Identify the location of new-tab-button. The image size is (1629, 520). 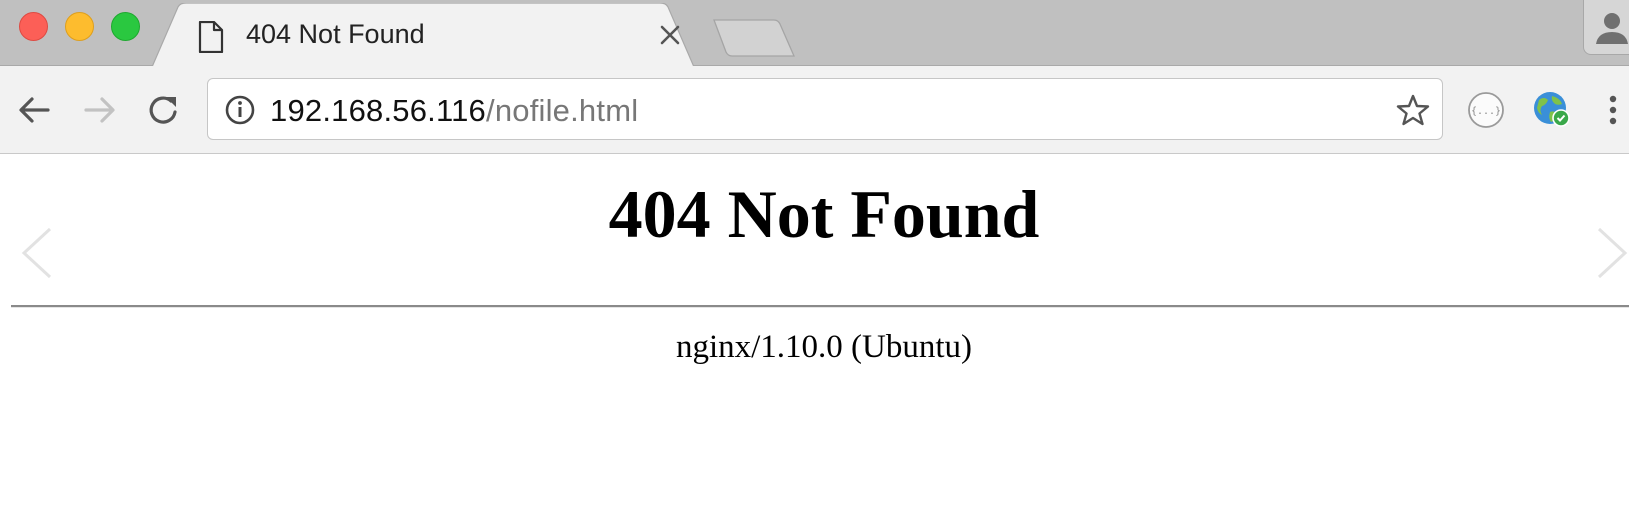
(754, 38).